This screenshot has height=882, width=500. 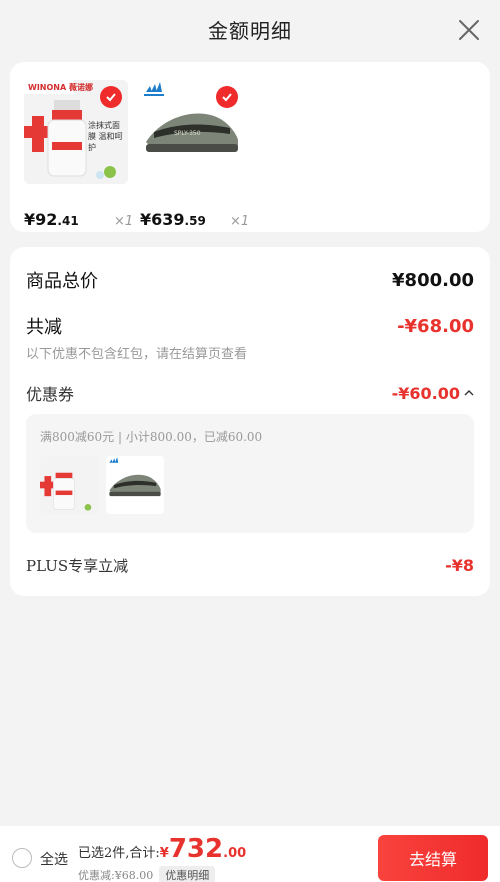 I want to click on total-summary: 已选2件,合计: ¥ 732 .00, so click(x=162, y=849).